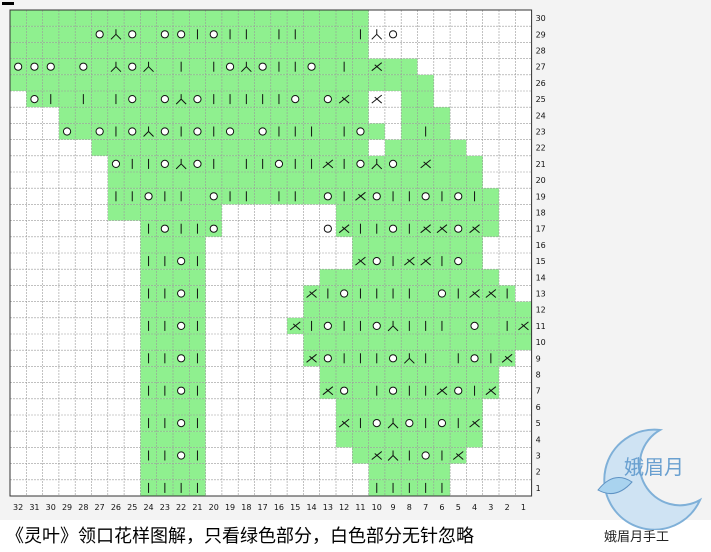 This screenshot has height=552, width=711. I want to click on row-number-label: 27, so click(541, 67).